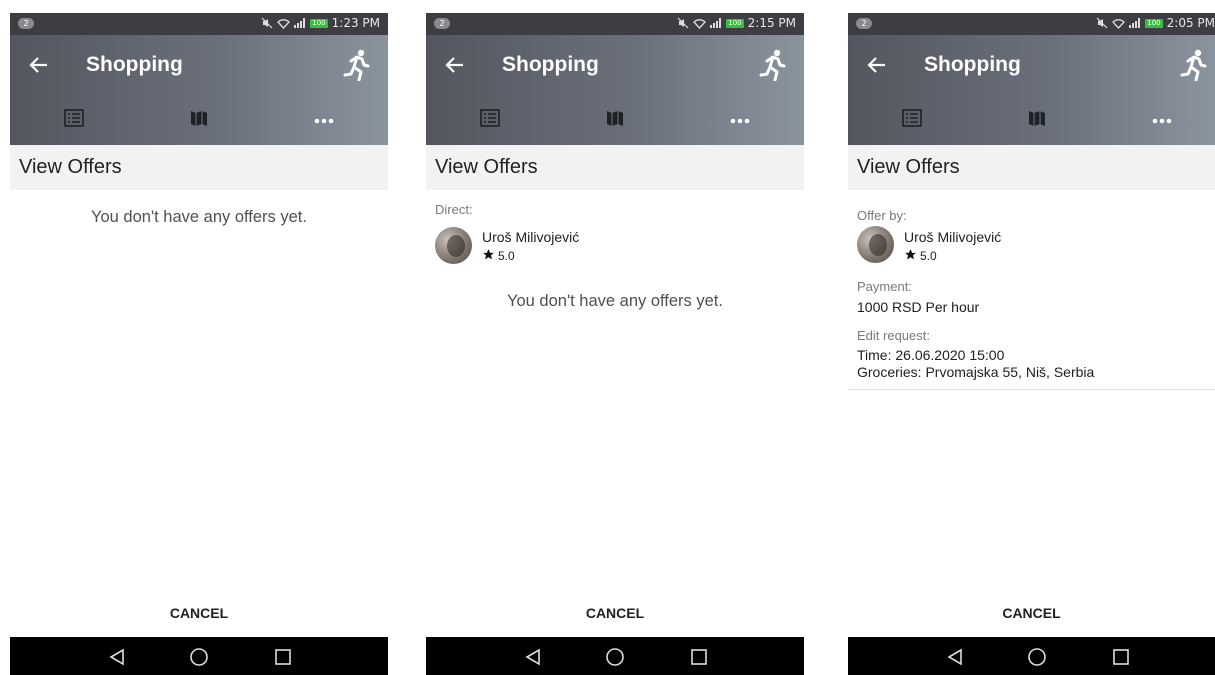  I want to click on status-time: 1:23 PM, so click(355, 23).